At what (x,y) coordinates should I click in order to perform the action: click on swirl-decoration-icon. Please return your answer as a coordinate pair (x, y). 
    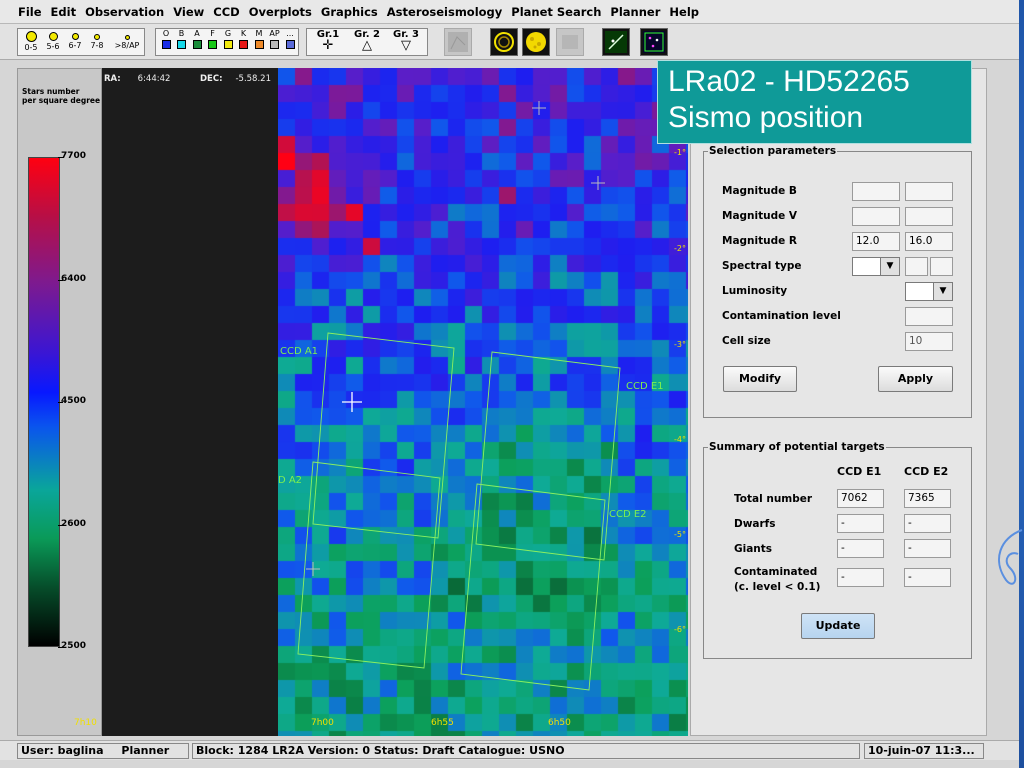
    Looking at the image, I should click on (1010, 557).